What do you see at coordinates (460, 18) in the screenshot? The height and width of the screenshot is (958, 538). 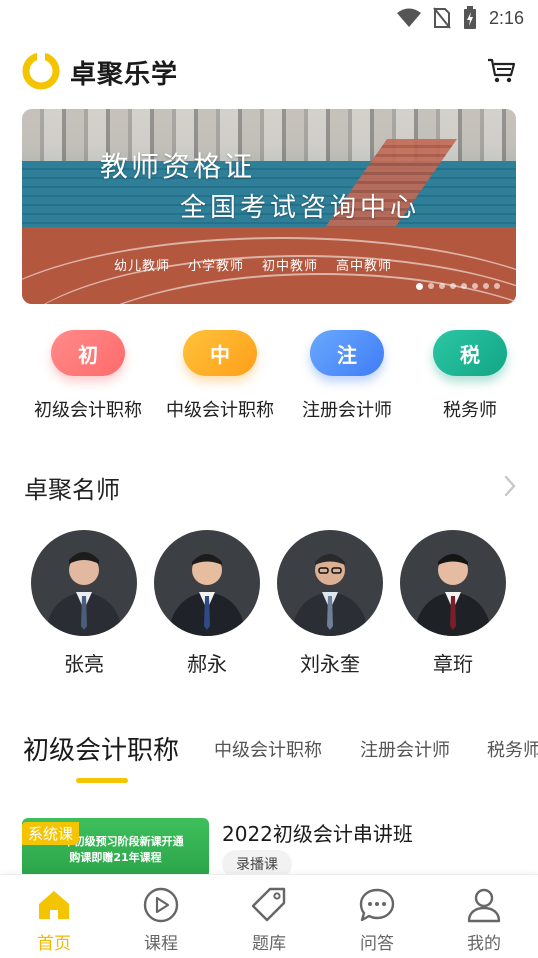 I see `status-icons: 2:16` at bounding box center [460, 18].